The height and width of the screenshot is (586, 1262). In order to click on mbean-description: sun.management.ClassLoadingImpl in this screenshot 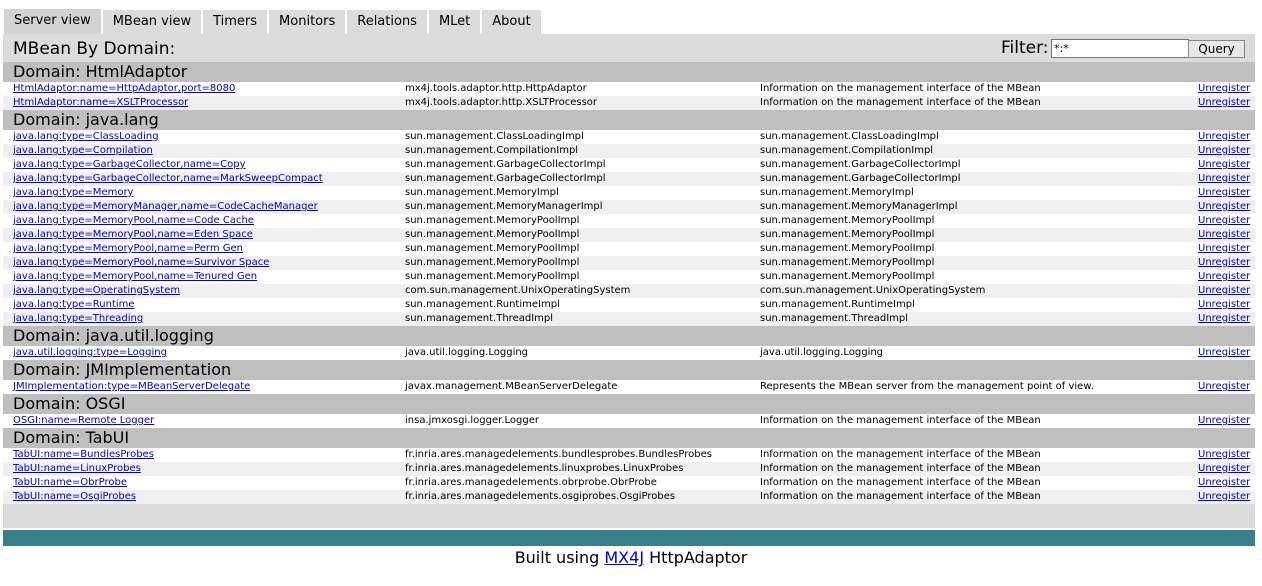, I will do `click(849, 136)`.